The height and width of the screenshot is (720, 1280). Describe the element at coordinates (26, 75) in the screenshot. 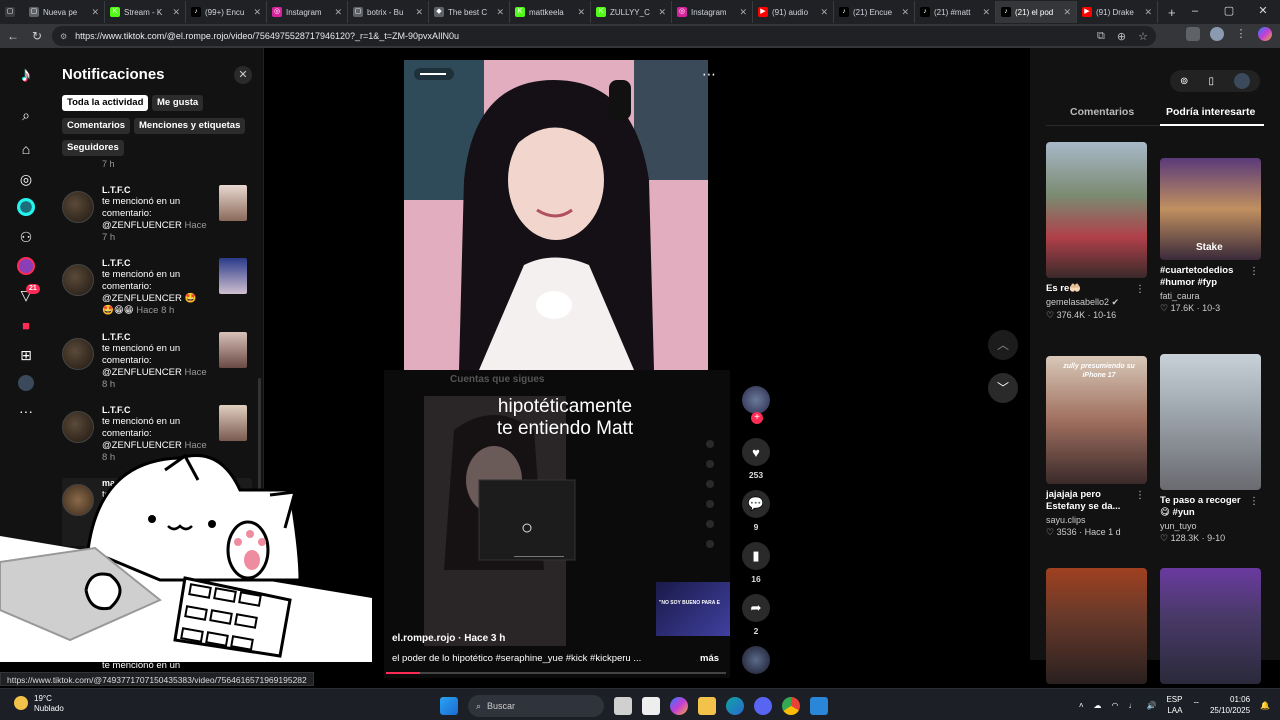

I see `tiktok-logo-icon: ♪` at that location.